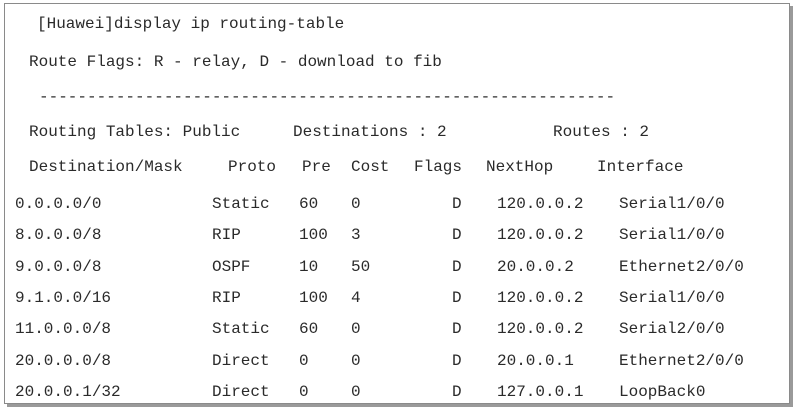 The height and width of the screenshot is (412, 799). Describe the element at coordinates (68, 391) in the screenshot. I see `table-cell: 20.0.0.1/32` at that location.